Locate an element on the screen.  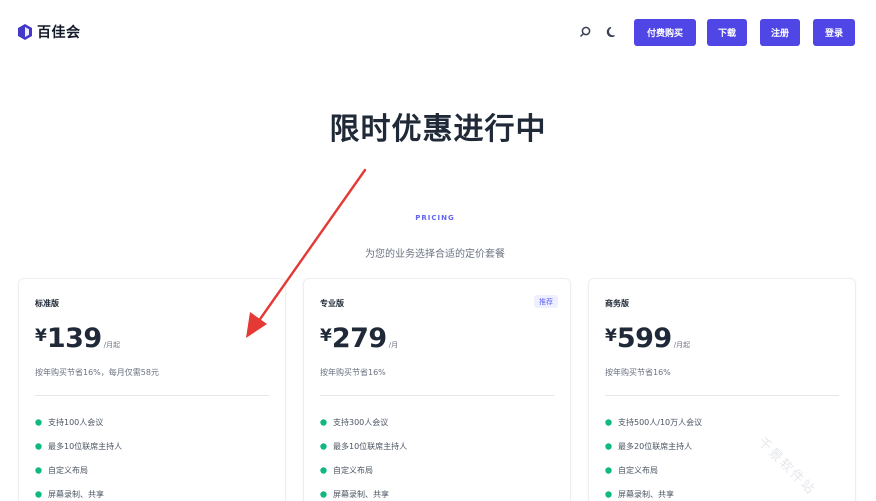
feature-item: 支持500人/10万人会议 is located at coordinates (653, 422).